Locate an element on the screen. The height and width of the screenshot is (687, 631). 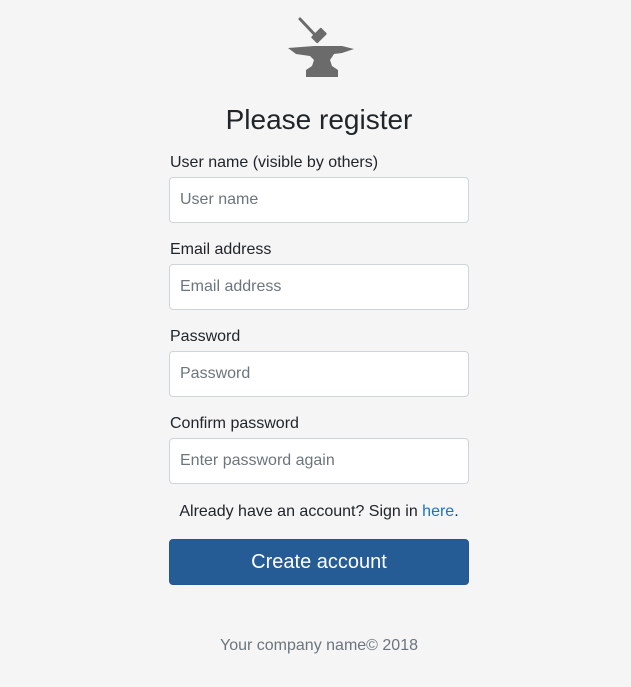
password-input is located at coordinates (319, 374).